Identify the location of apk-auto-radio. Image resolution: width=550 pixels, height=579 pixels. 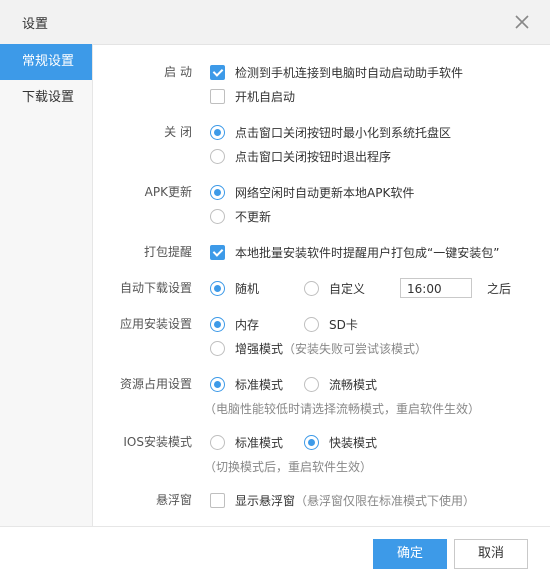
(217, 192).